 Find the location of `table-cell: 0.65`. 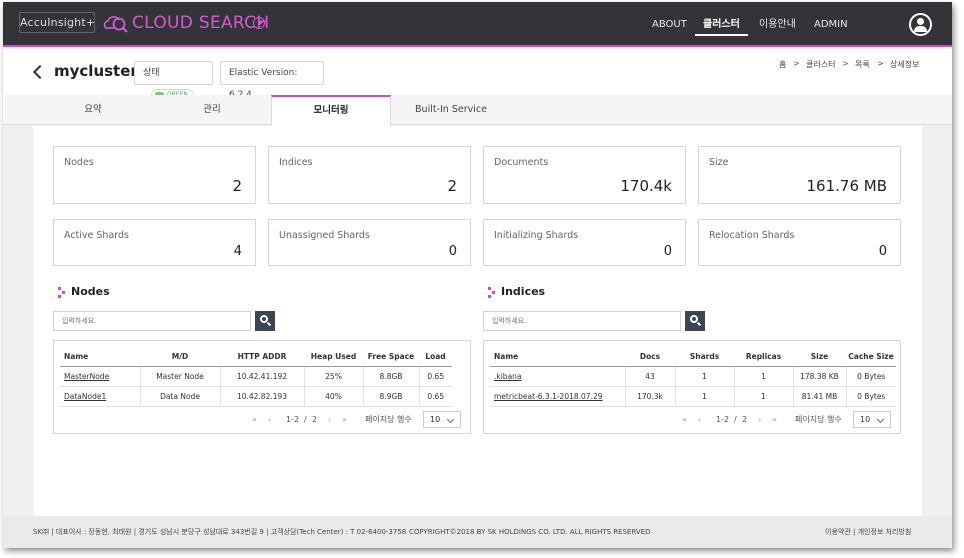

table-cell: 0.65 is located at coordinates (435, 396).